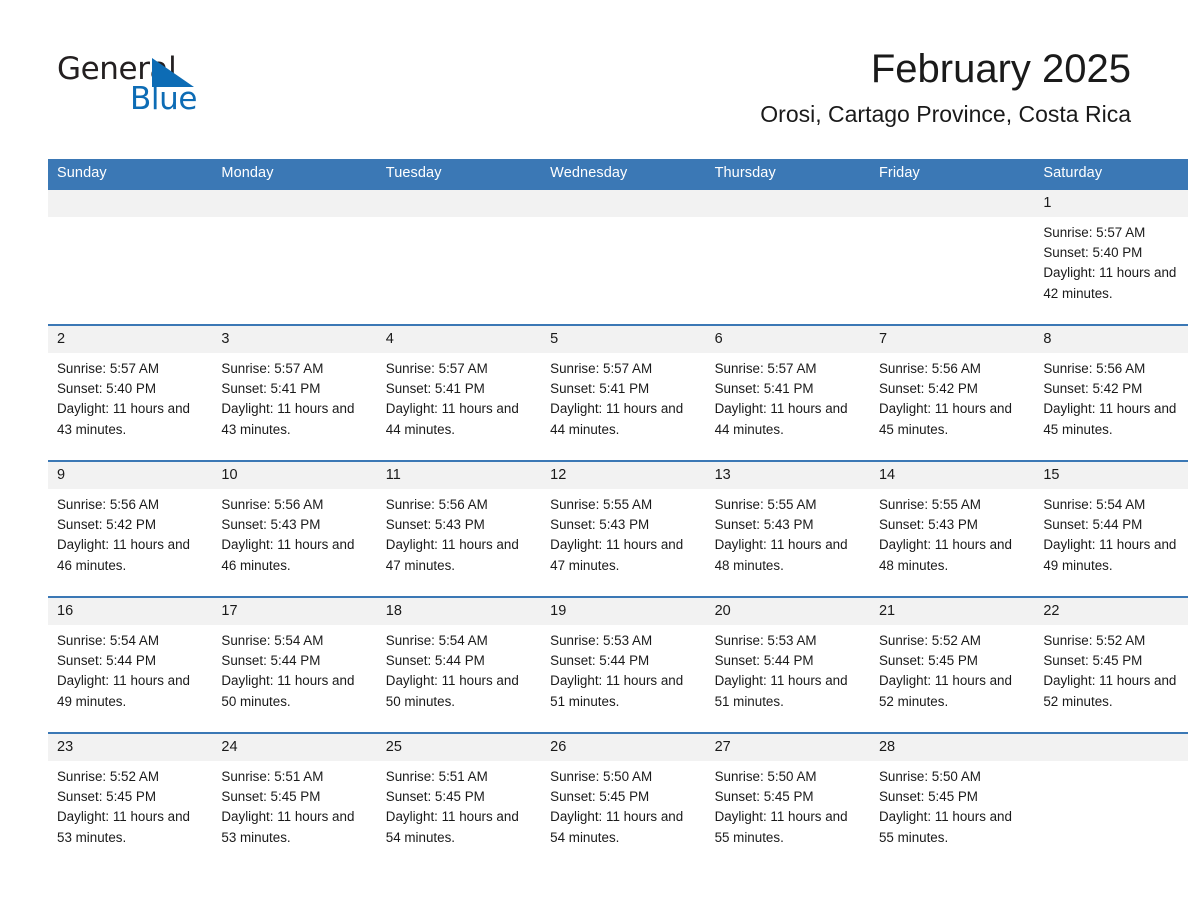 The image size is (1188, 918). I want to click on daylight-text: Daylight: 11 hours and 51 minutes., so click(617, 691).